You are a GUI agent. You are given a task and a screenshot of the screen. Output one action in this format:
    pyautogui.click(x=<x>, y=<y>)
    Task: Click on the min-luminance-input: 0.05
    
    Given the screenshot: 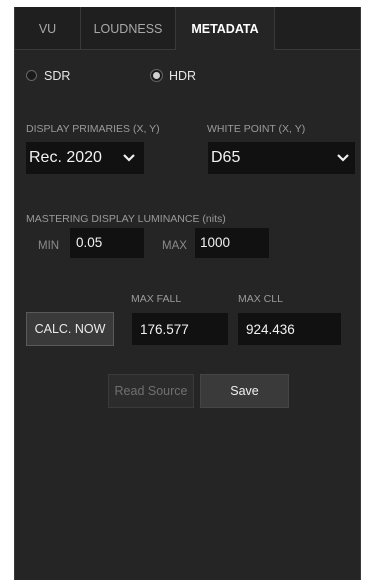 What is the action you would take?
    pyautogui.click(x=107, y=243)
    